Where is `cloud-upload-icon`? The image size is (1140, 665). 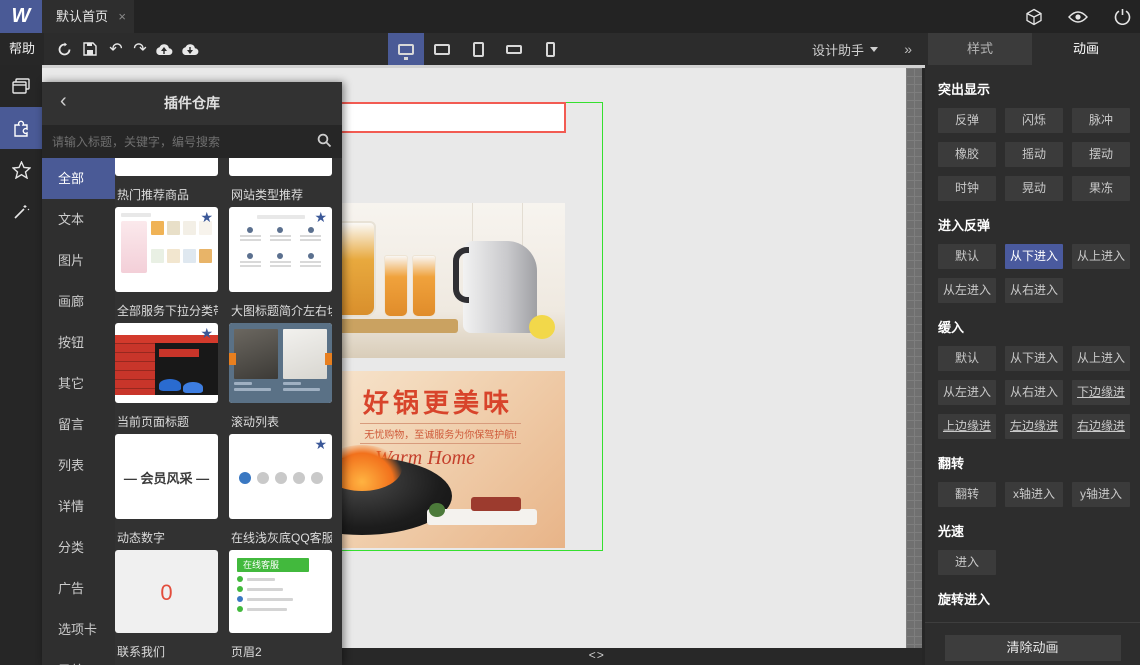 cloud-upload-icon is located at coordinates (164, 49).